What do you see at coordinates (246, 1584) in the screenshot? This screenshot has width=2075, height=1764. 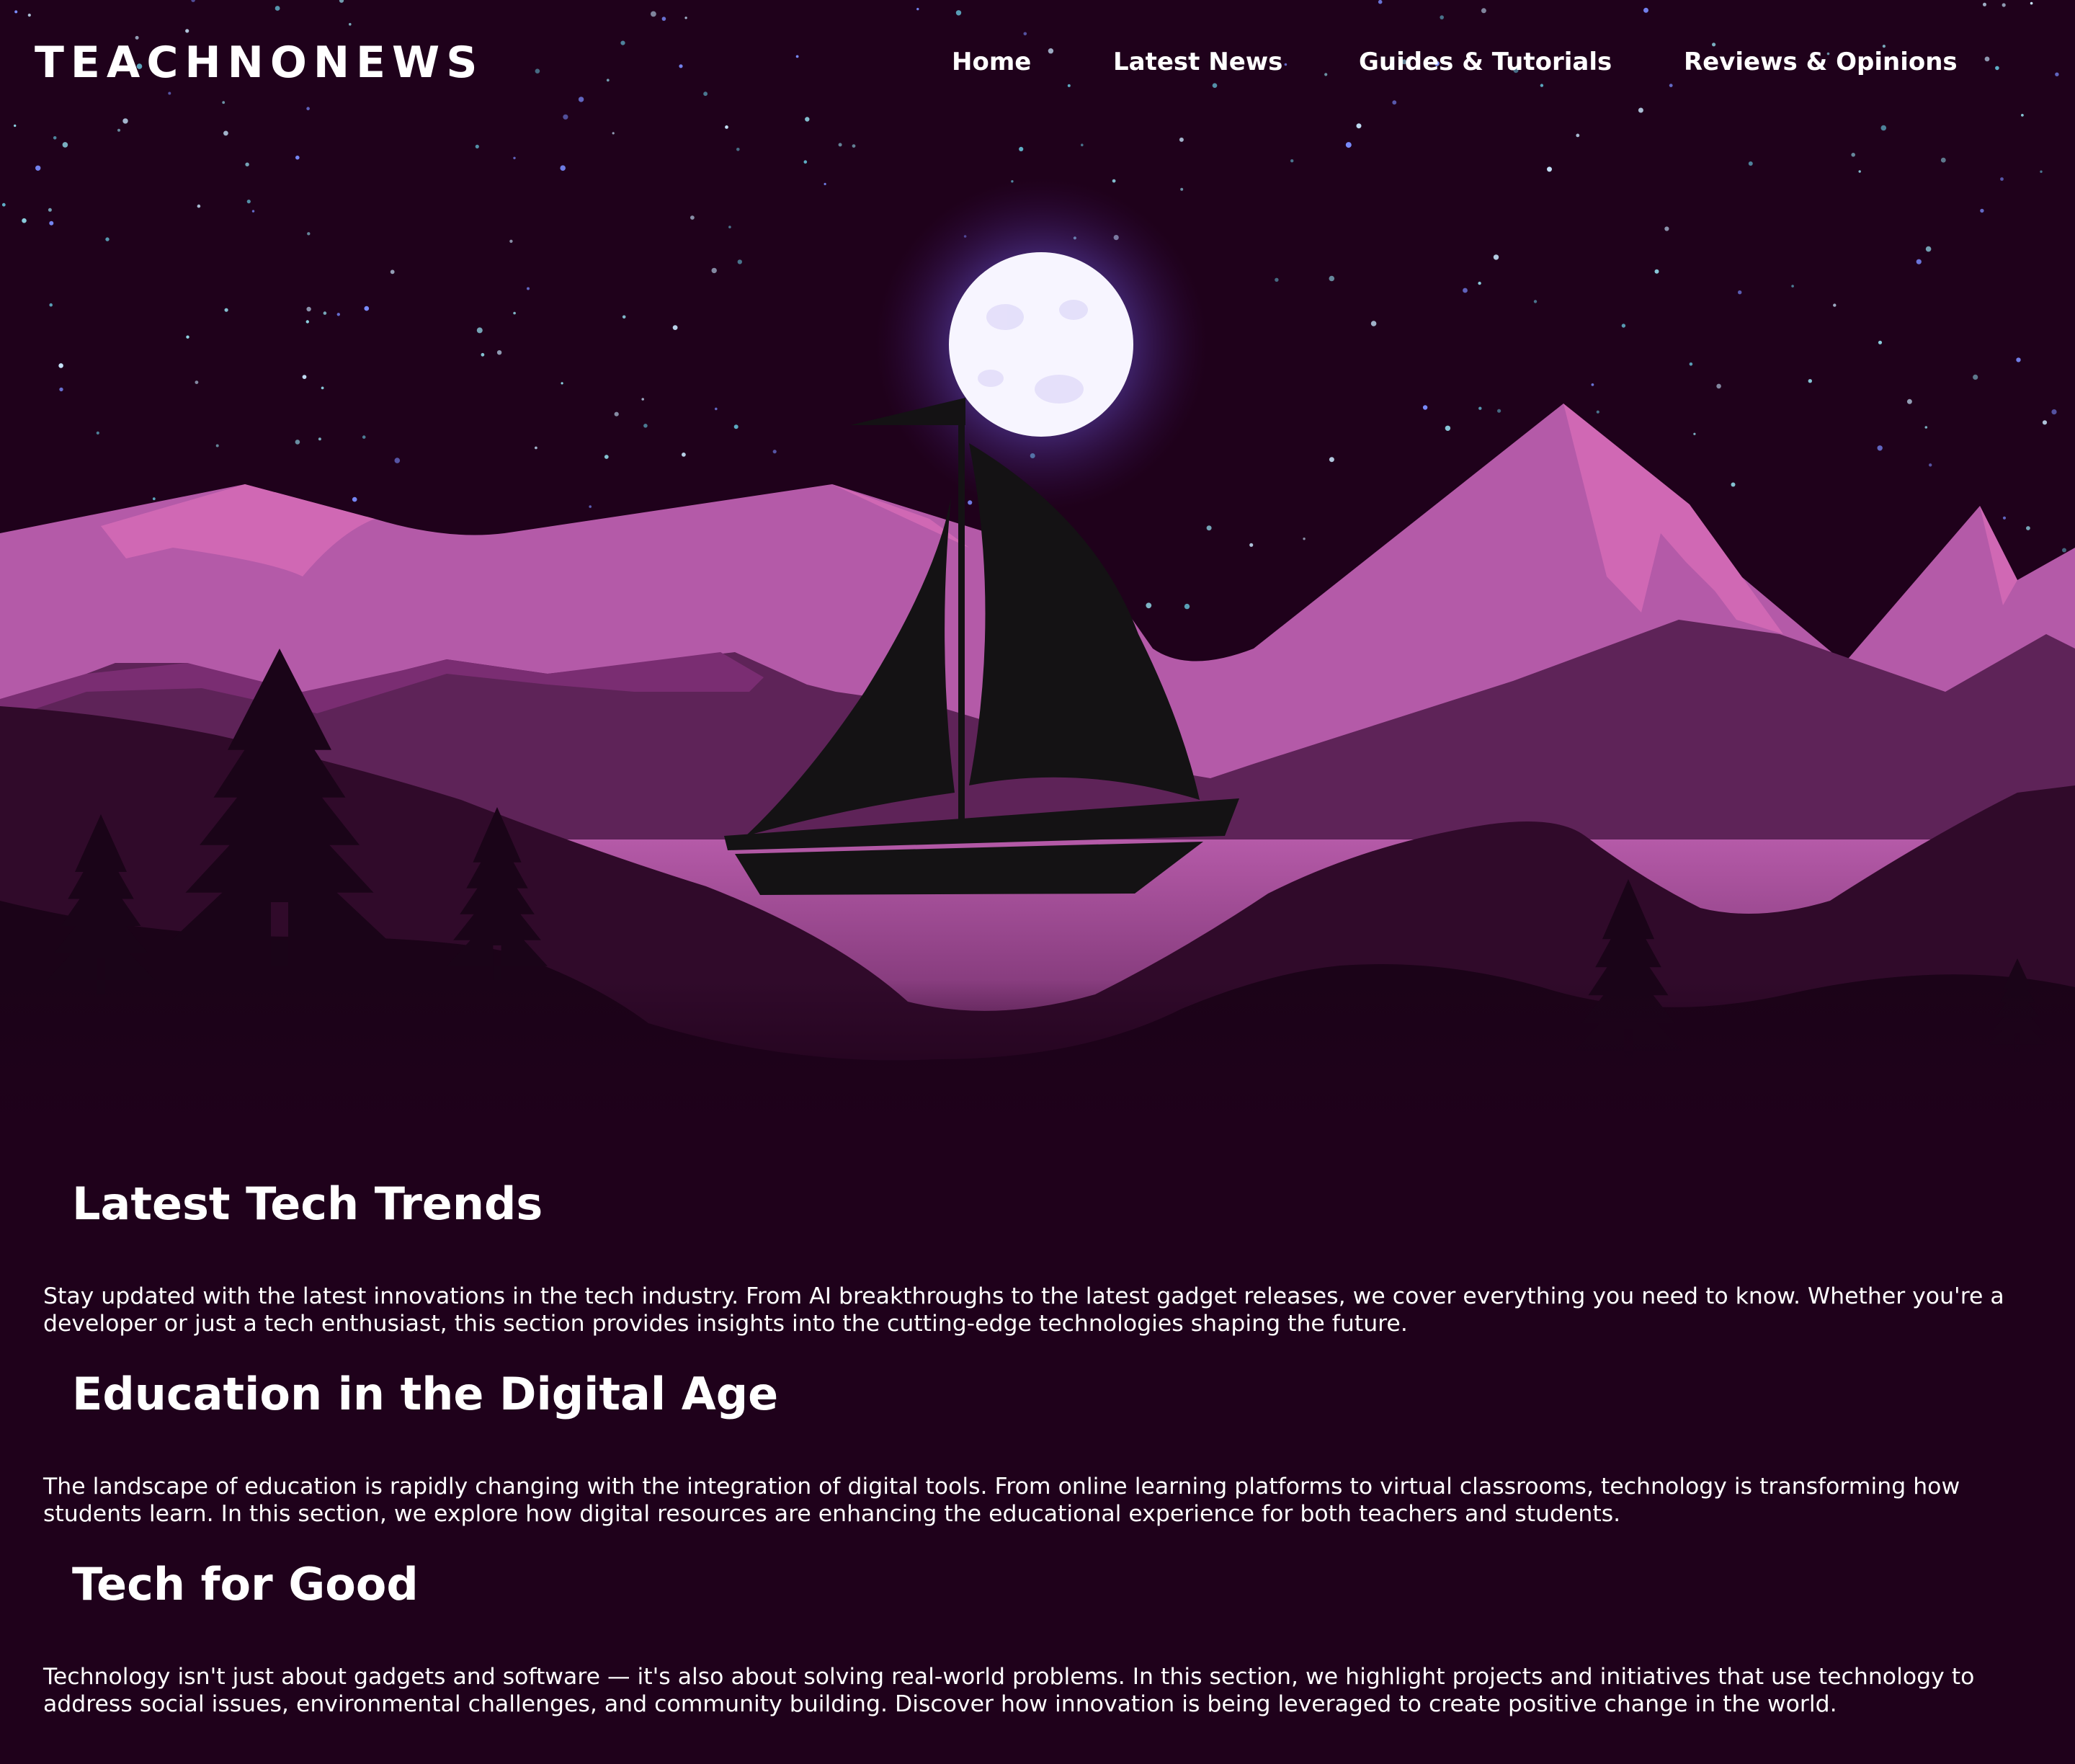 I see `section-title: Tech for Good` at bounding box center [246, 1584].